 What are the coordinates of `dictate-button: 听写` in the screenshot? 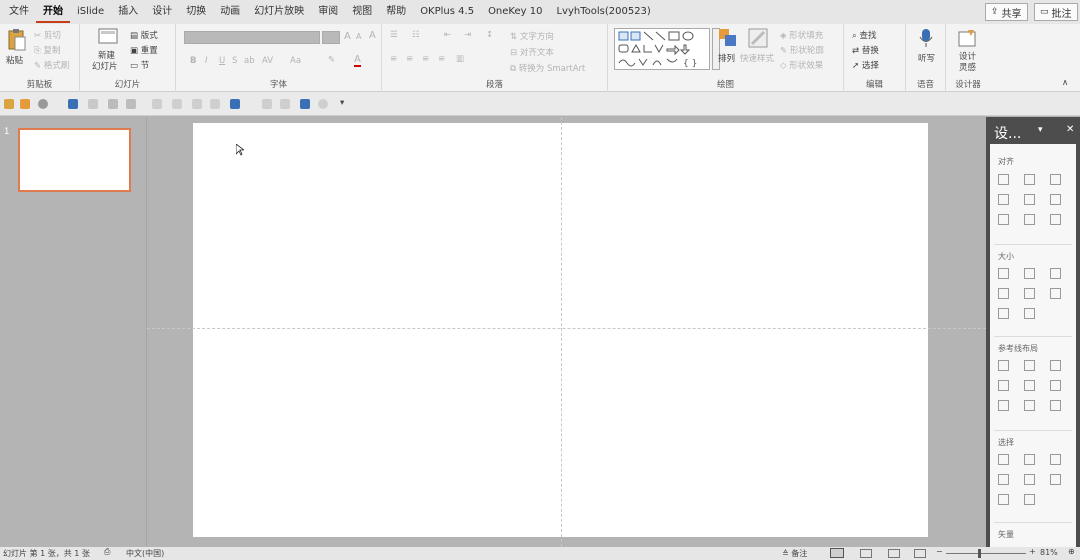 It's located at (926, 58).